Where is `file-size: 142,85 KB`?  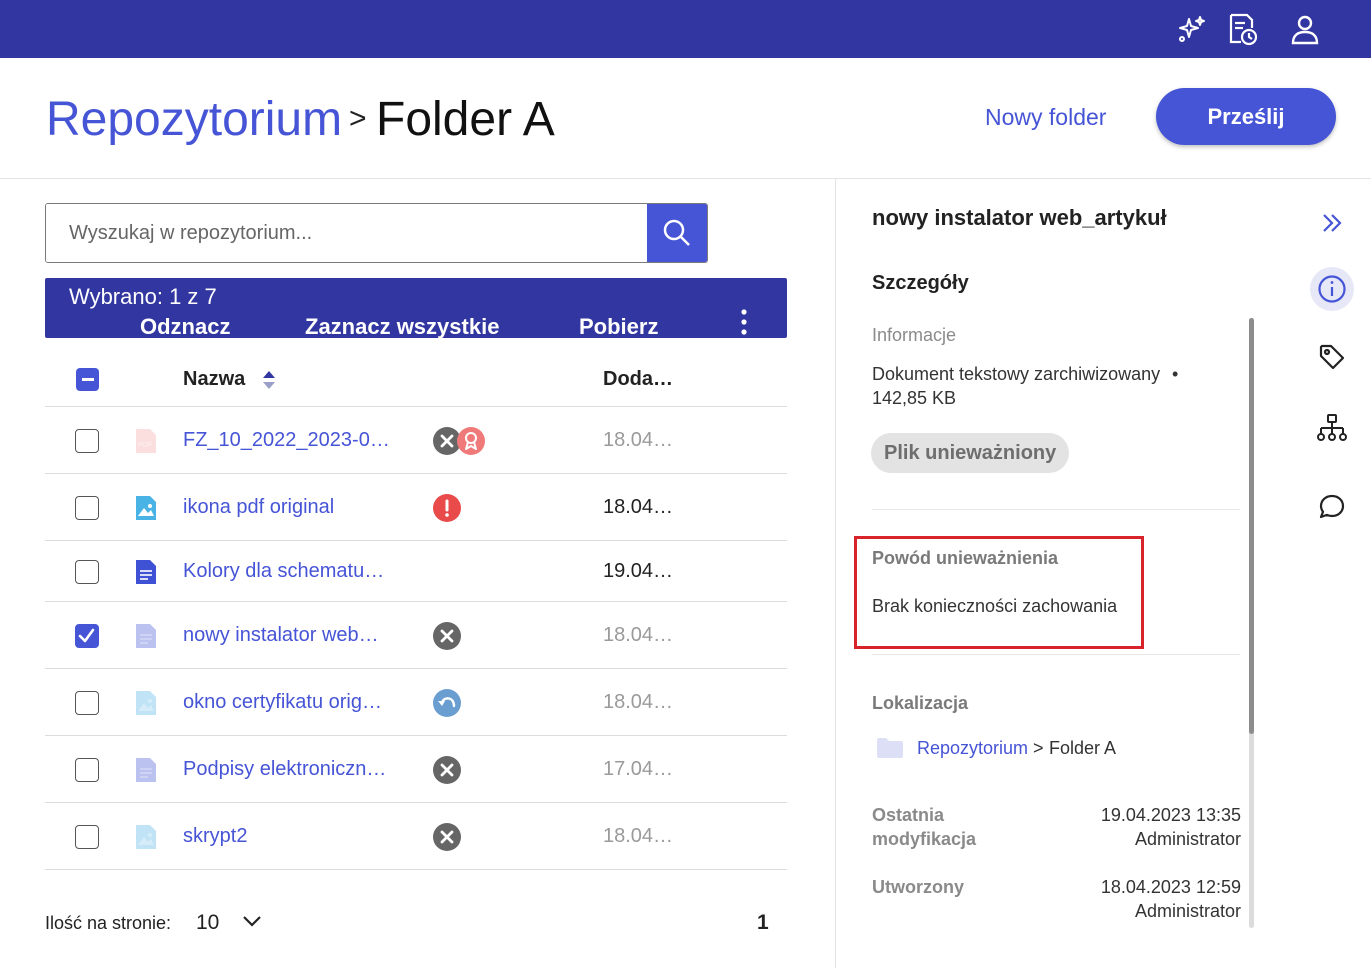
file-size: 142,85 KB is located at coordinates (914, 398).